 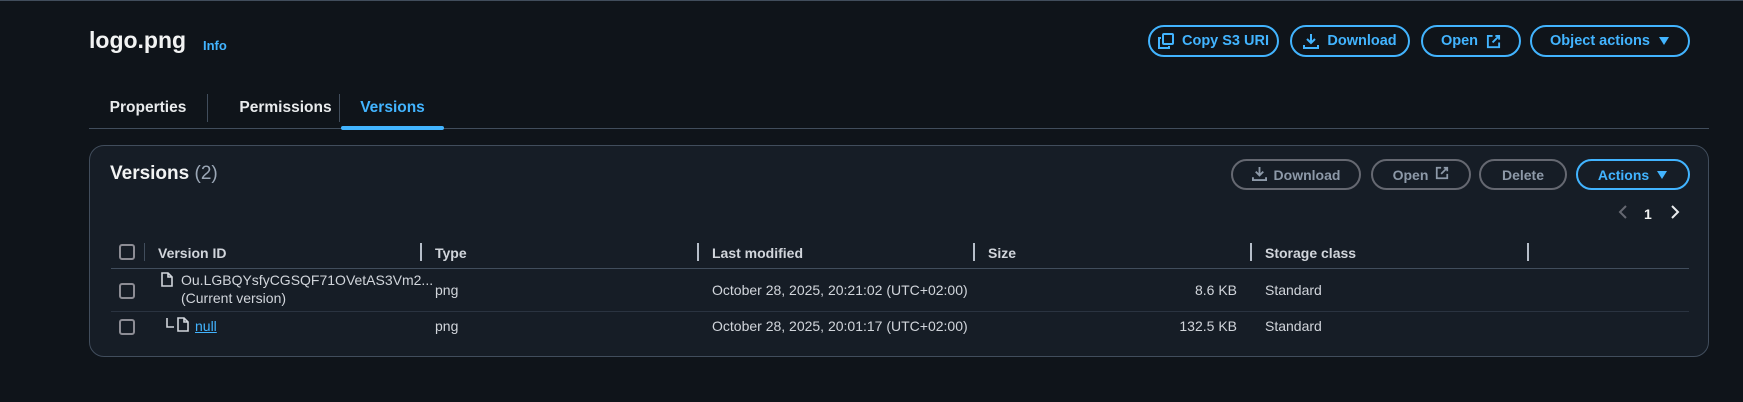 What do you see at coordinates (1410, 174) in the screenshot?
I see `versions-open-label: Open` at bounding box center [1410, 174].